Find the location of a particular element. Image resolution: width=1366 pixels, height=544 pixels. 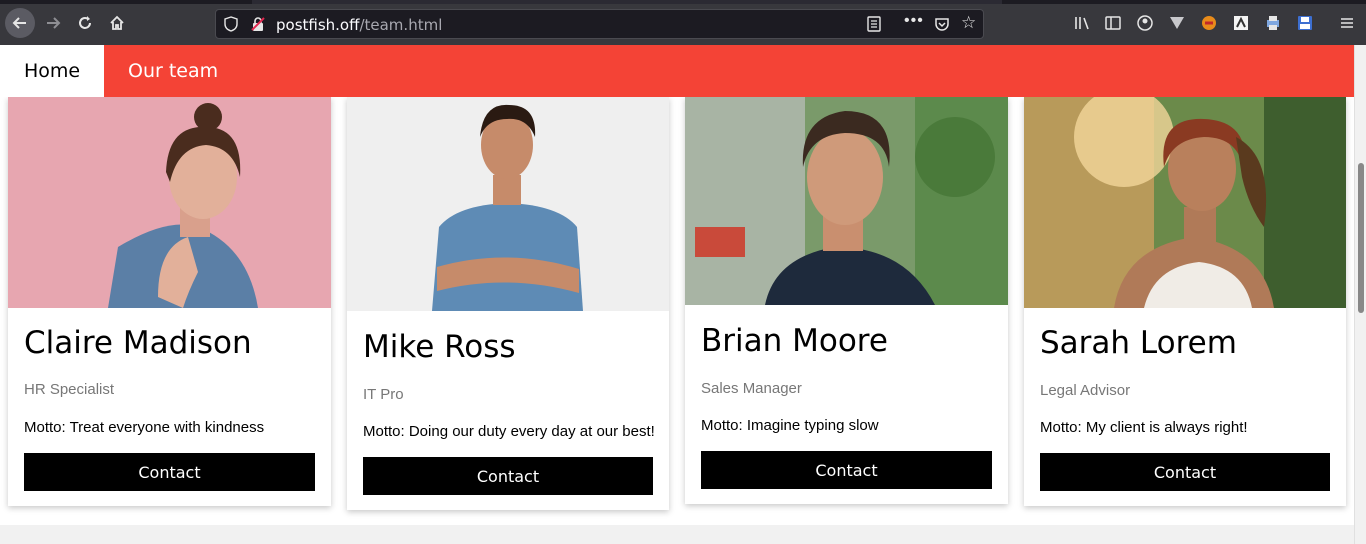

home-icon is located at coordinates (117, 23).